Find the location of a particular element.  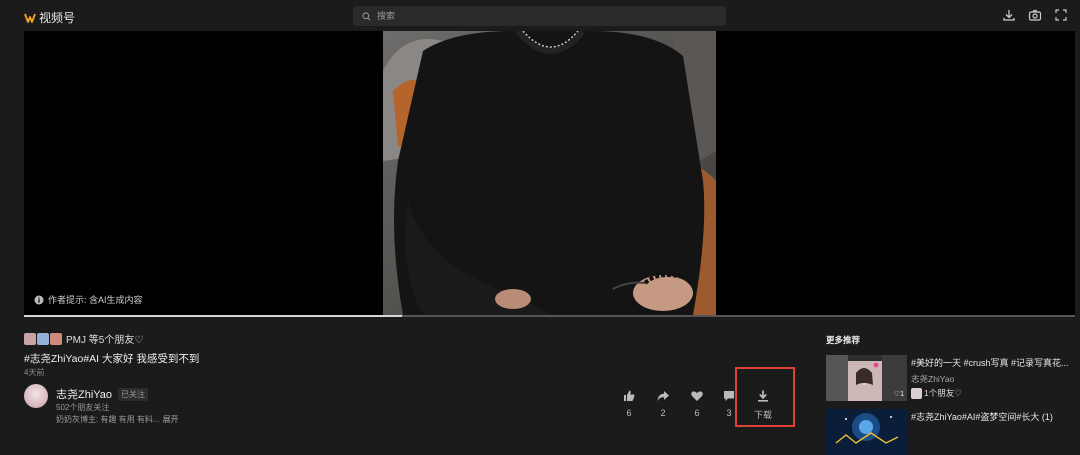

app-title: 视频号 is located at coordinates (57, 18).